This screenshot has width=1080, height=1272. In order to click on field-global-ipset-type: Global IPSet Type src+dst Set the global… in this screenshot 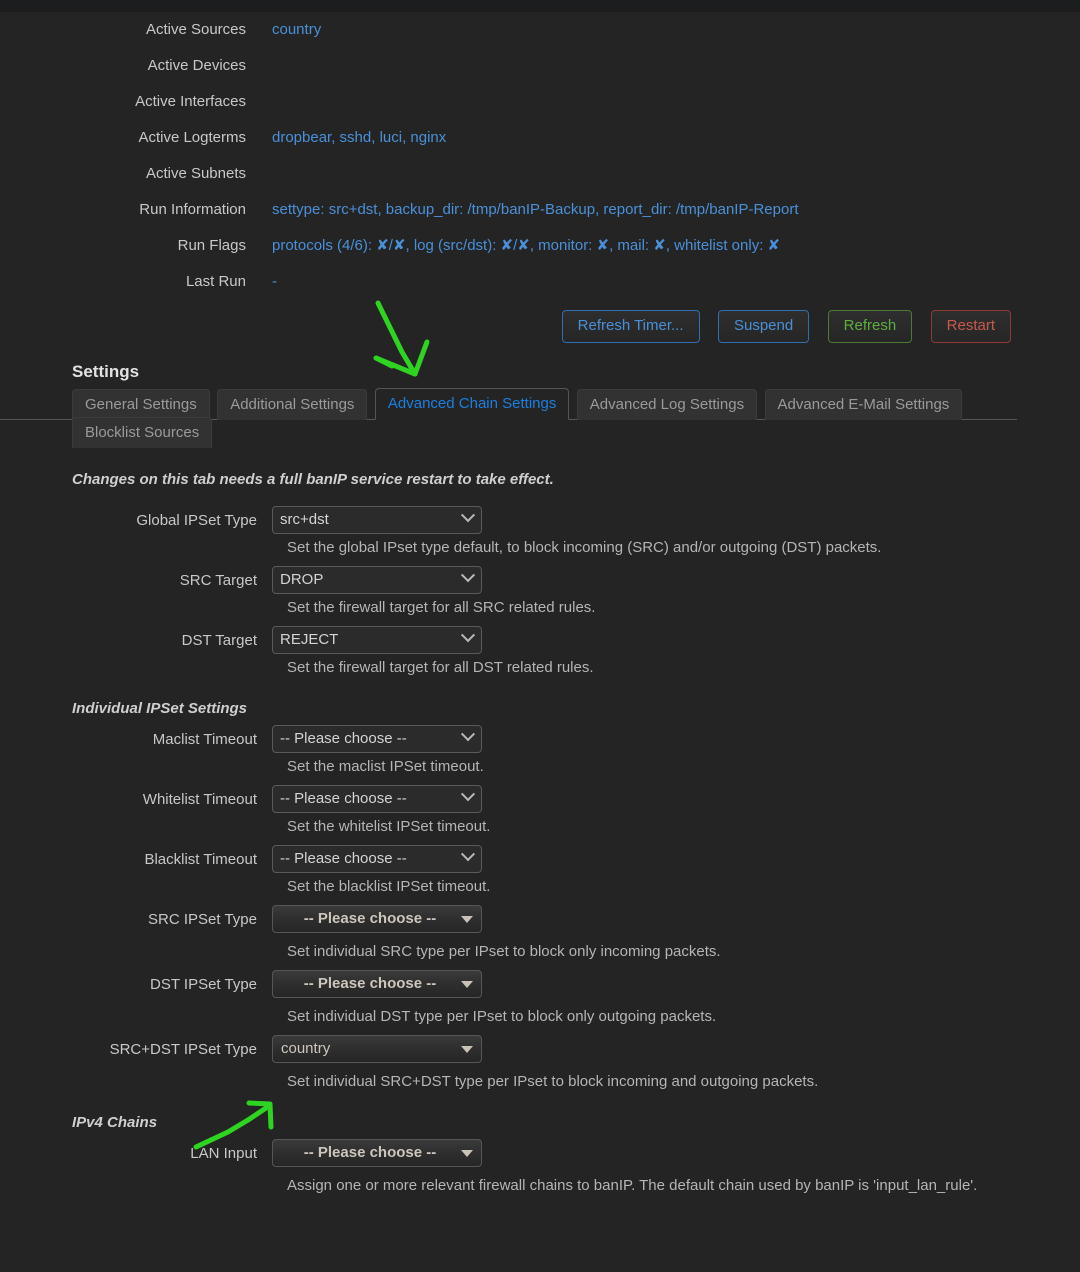, I will do `click(540, 532)`.